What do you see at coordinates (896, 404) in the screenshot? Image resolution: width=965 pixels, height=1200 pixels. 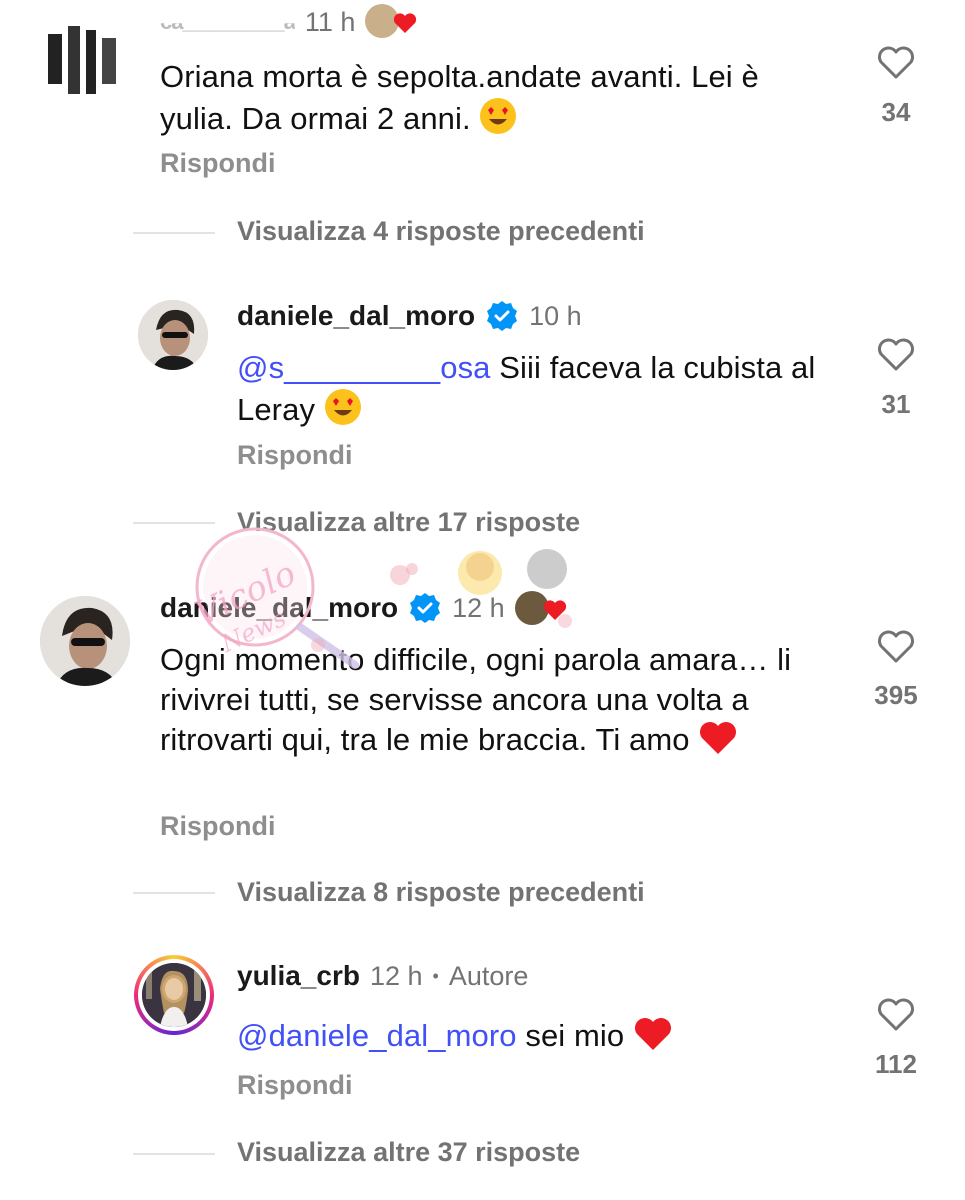 I see `like-count: 31` at bounding box center [896, 404].